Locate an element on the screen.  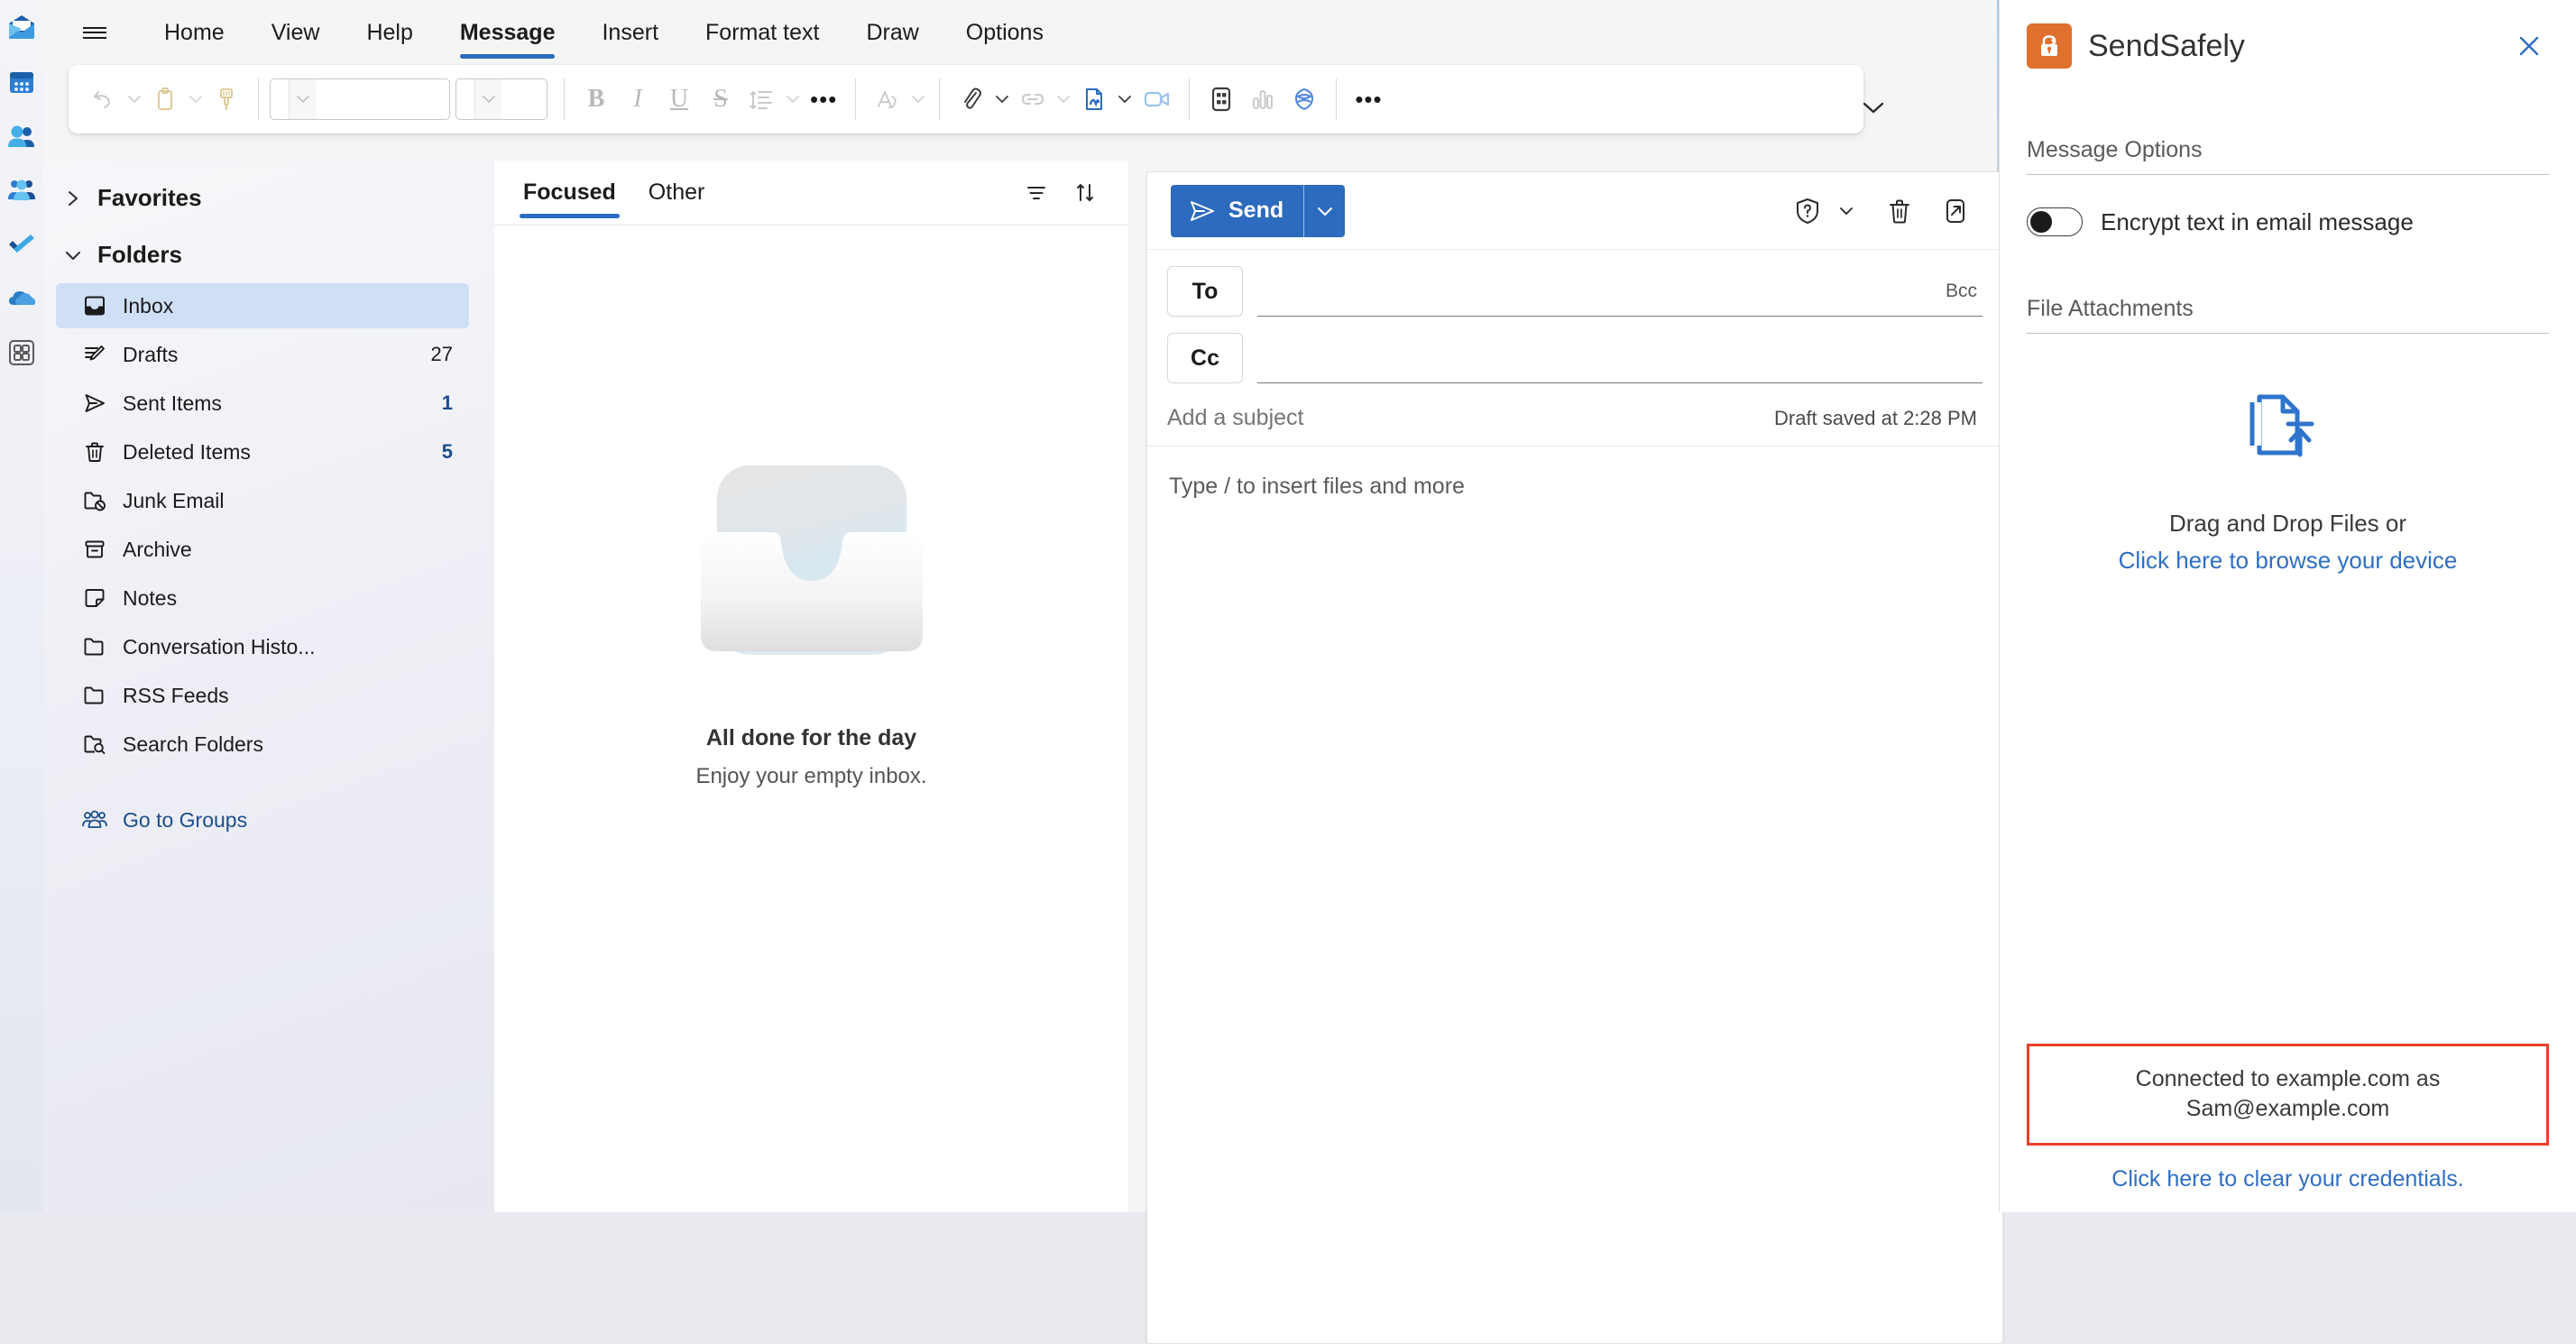
line-spacing-caret-icon is located at coordinates (793, 99).